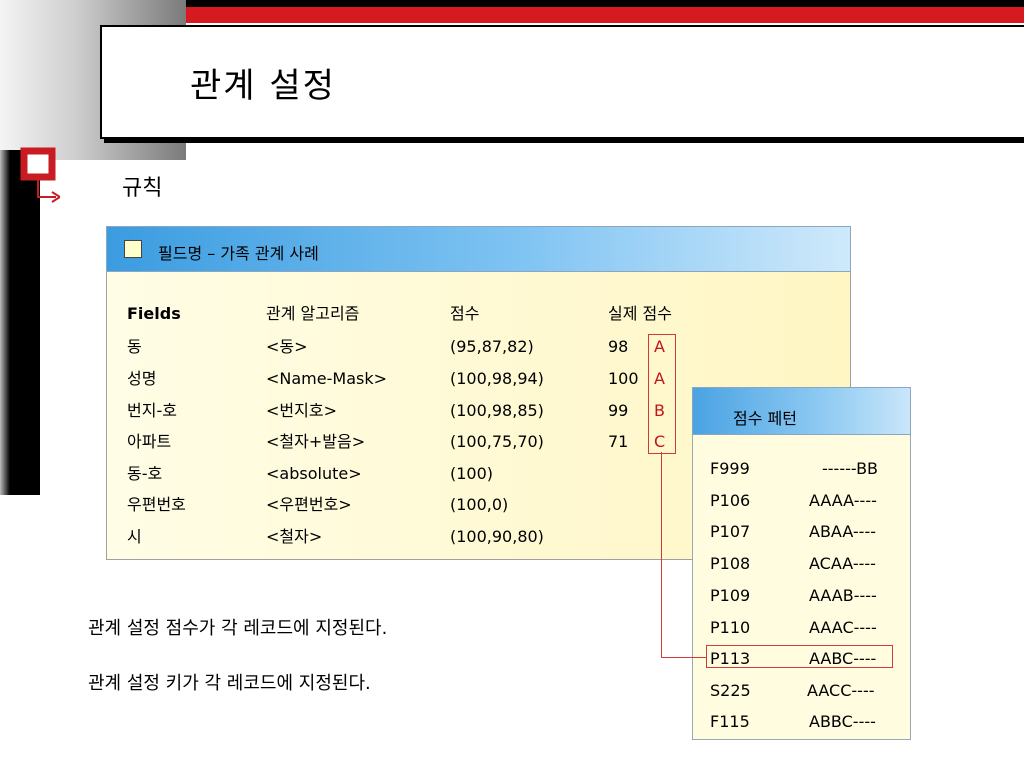 This screenshot has height=768, width=1024. Describe the element at coordinates (618, 410) in the screenshot. I see `actual-score-cell: 99` at that location.